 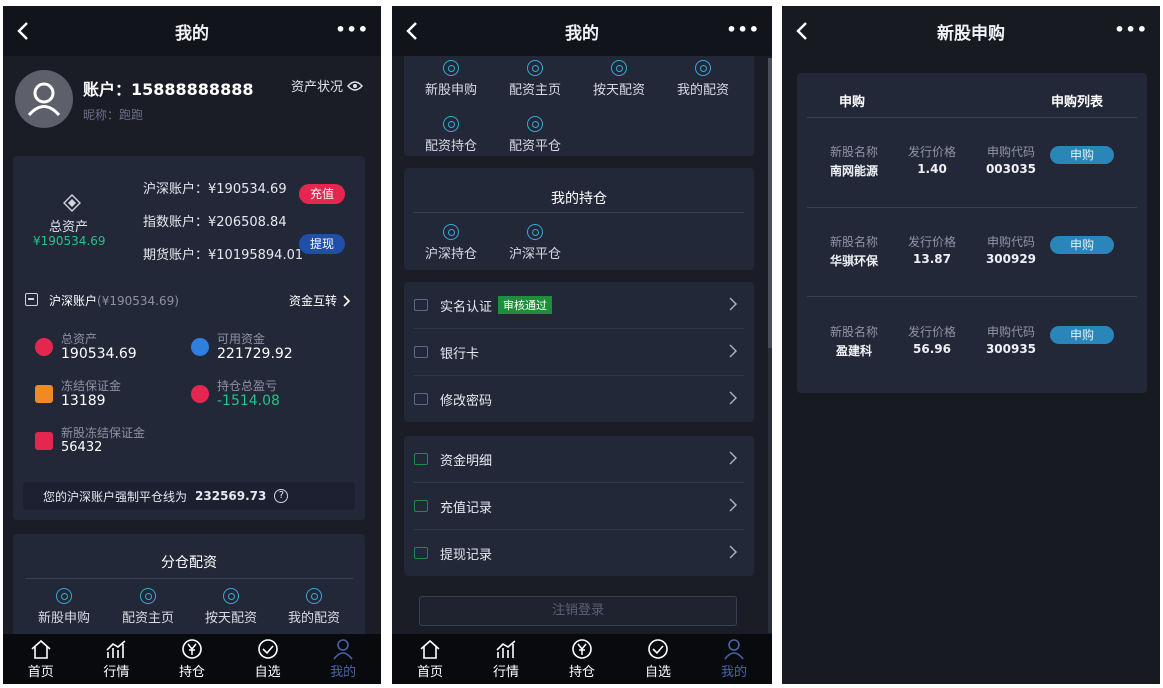 I want to click on tab-label: 首页, so click(x=429, y=672).